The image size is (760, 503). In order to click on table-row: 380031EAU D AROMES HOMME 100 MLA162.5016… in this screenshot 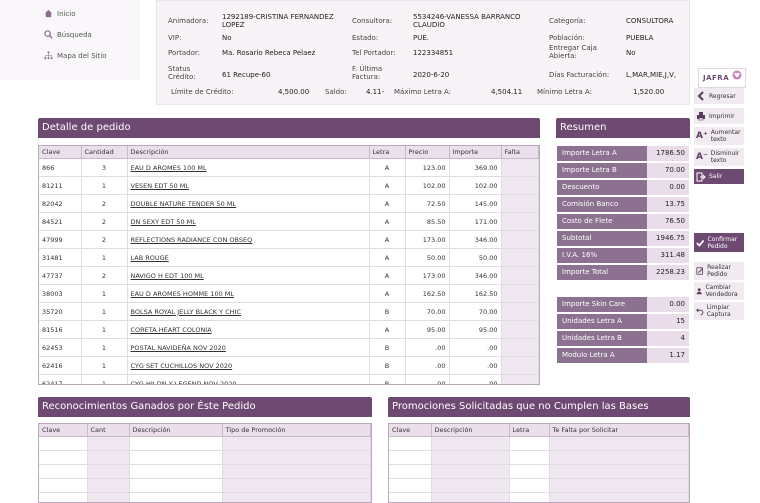, I will do `click(289, 294)`.